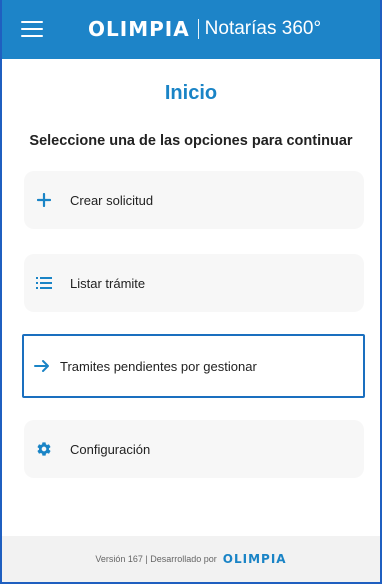  I want to click on product-name: Notarías 360°, so click(263, 28).